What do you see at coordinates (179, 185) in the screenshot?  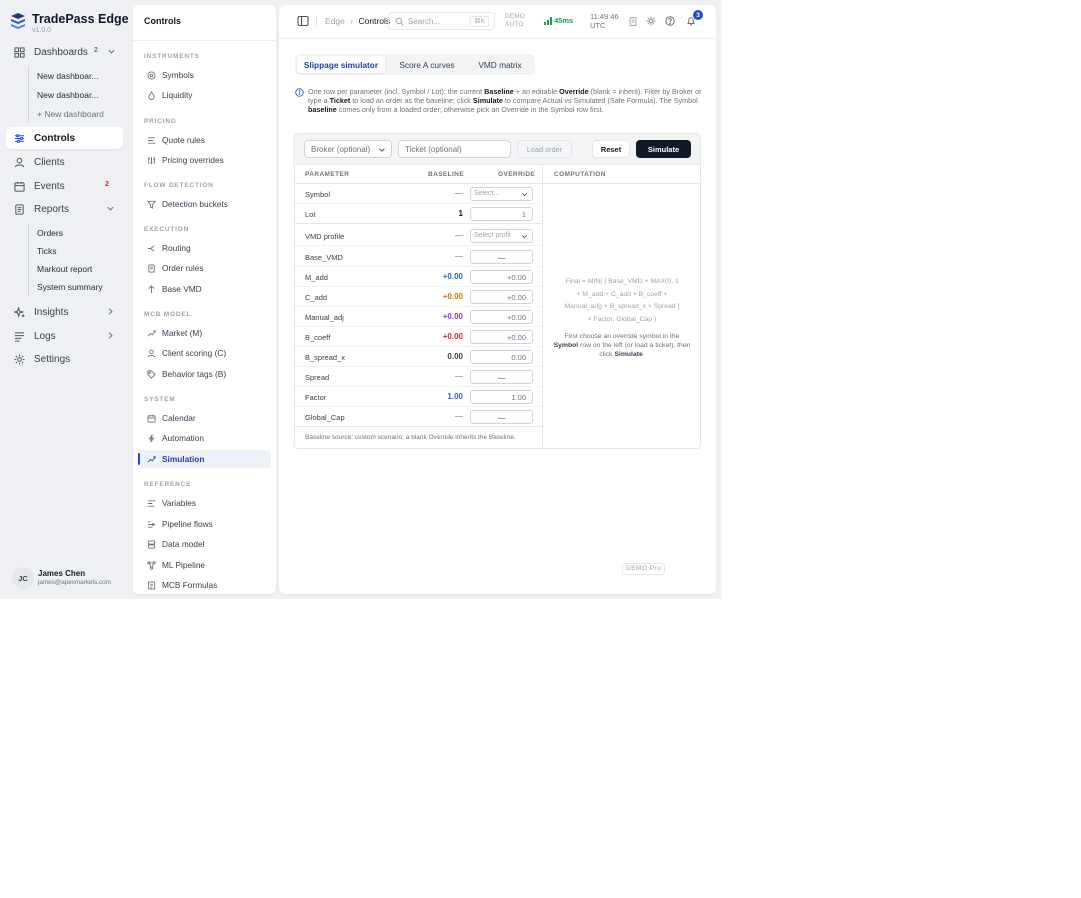 I see `section-flow-detection: FLOW DETECTION` at bounding box center [179, 185].